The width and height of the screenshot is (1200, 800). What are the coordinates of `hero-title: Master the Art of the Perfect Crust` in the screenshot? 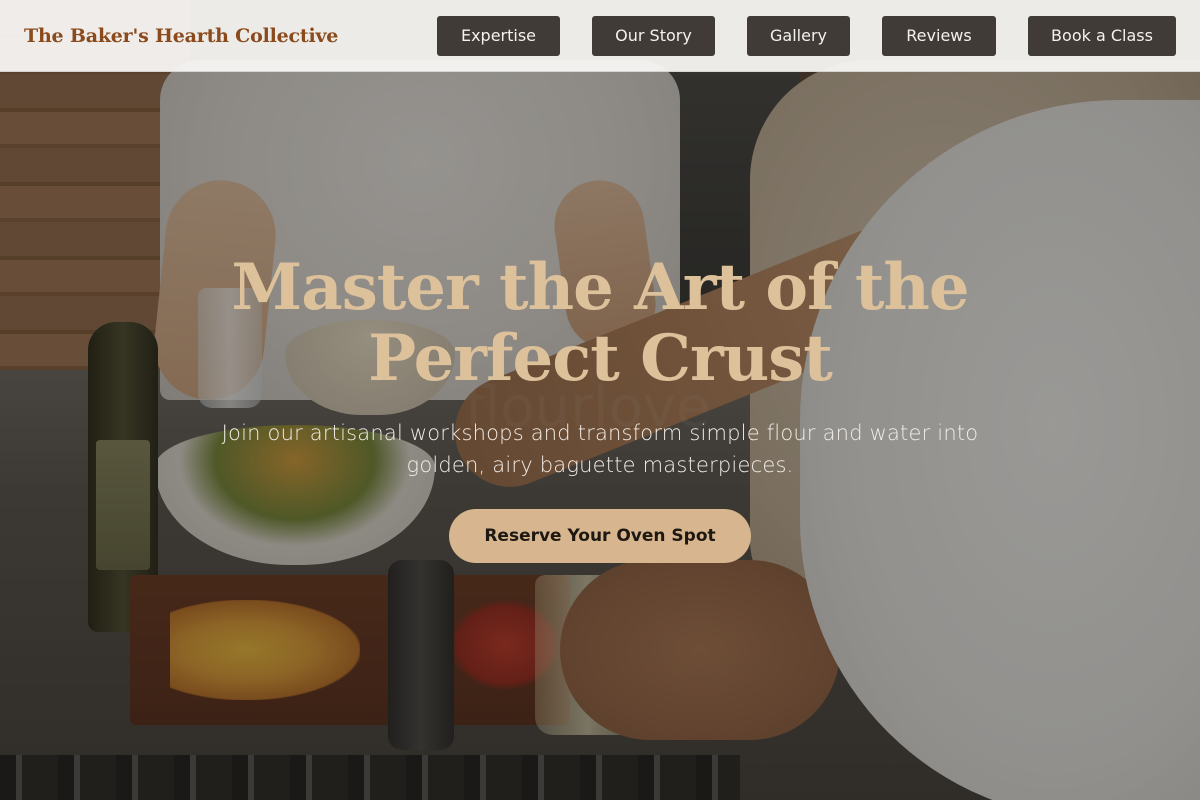 It's located at (600, 323).